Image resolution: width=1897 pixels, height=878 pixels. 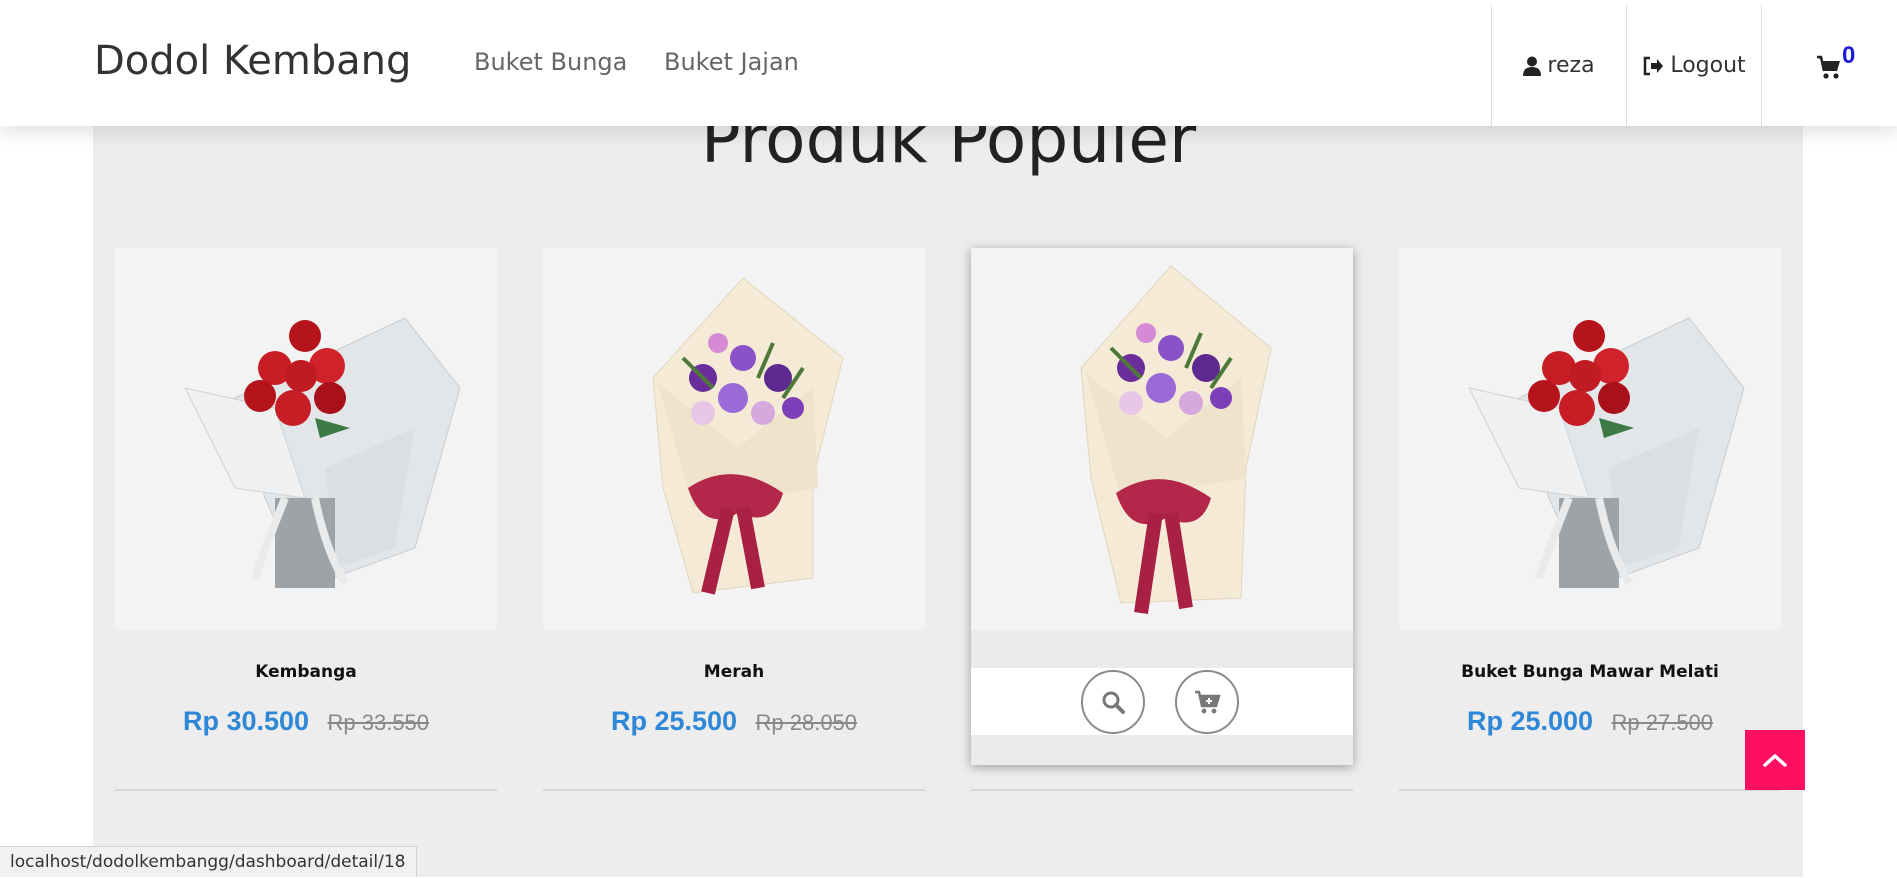 What do you see at coordinates (306, 672) in the screenshot?
I see `product-name: Kembanga` at bounding box center [306, 672].